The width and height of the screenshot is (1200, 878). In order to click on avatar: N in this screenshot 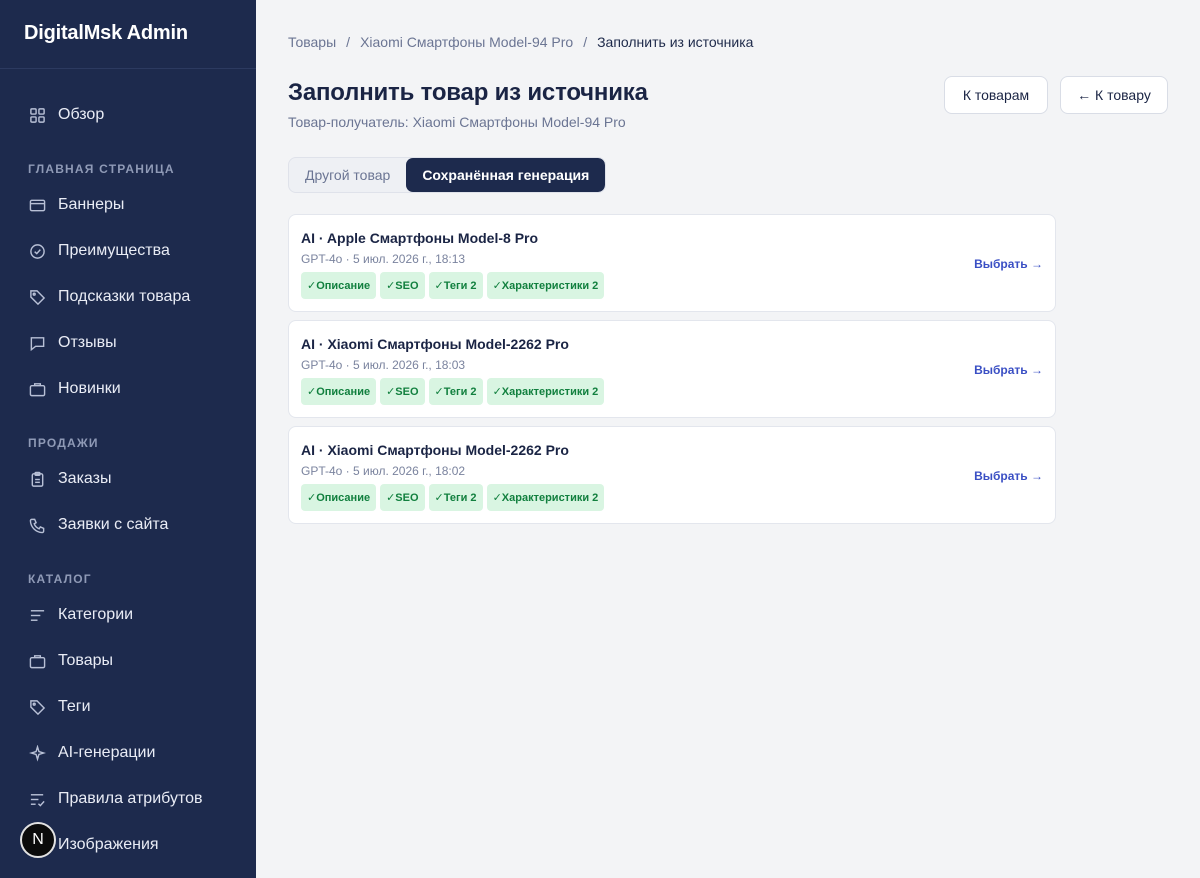, I will do `click(38, 840)`.